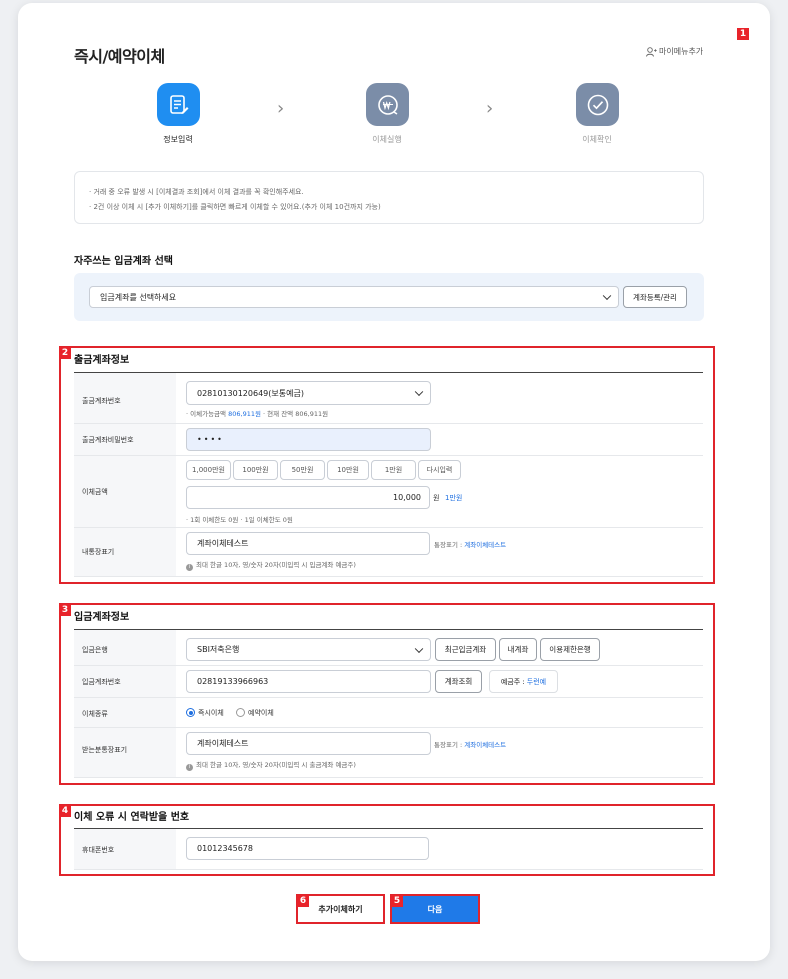 The height and width of the screenshot is (979, 788). Describe the element at coordinates (95, 714) in the screenshot. I see `transfer-type-label: 이체종류` at that location.